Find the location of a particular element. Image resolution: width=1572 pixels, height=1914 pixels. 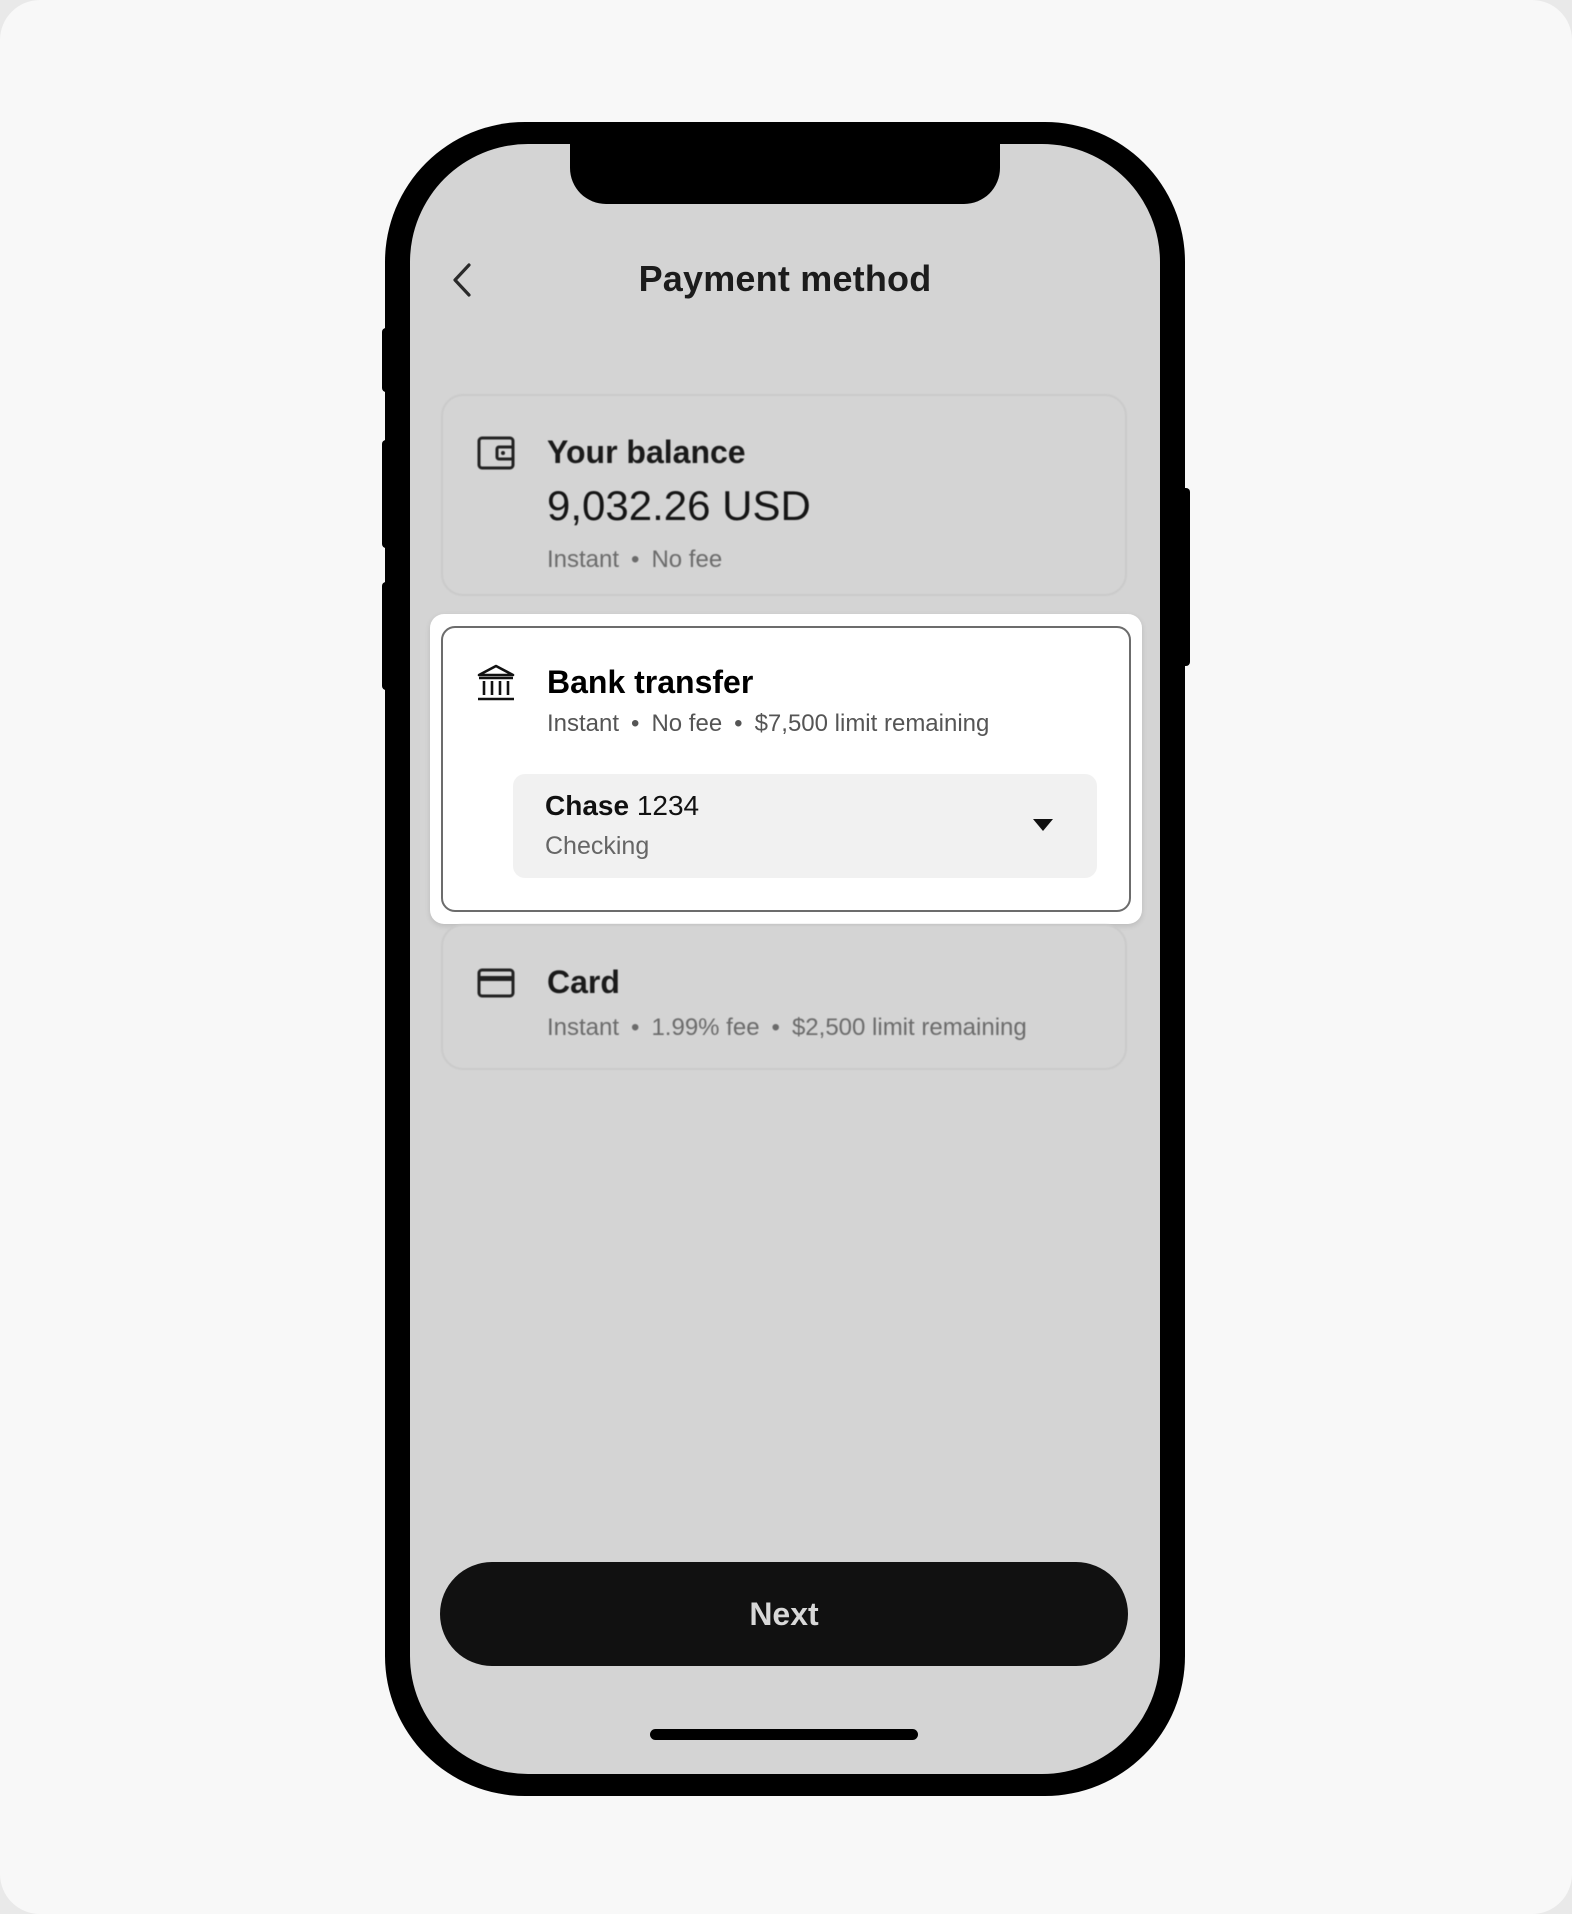

page-title: Payment method is located at coordinates (785, 278).